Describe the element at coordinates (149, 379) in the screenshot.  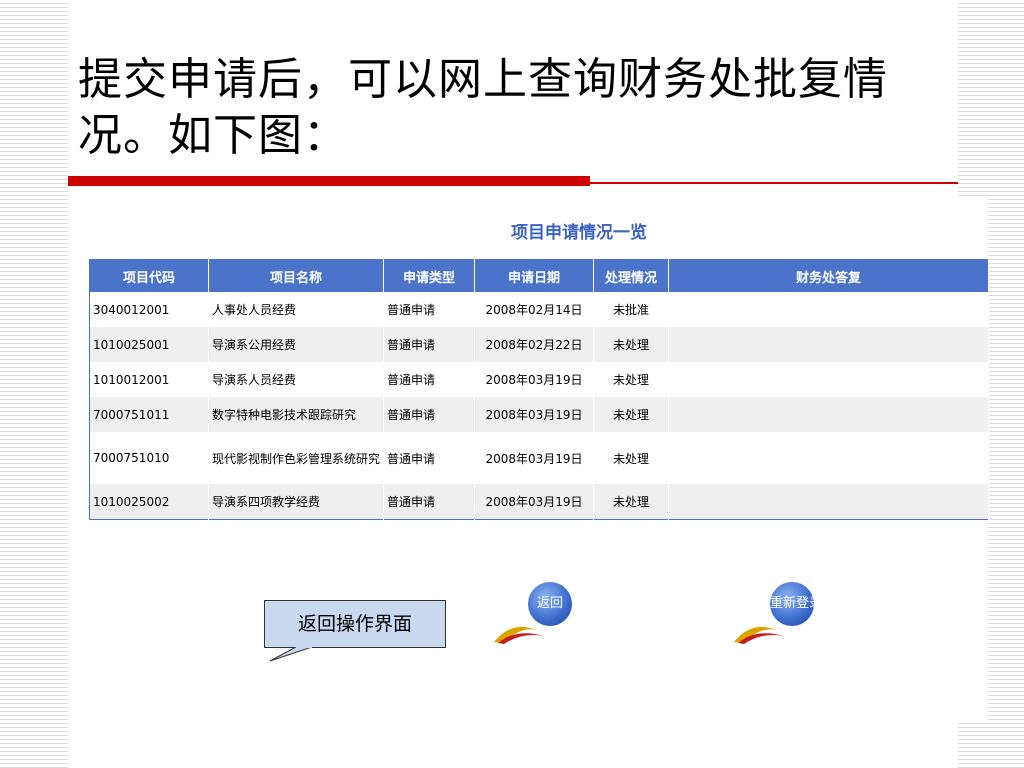
I see `cell-code: 1010012001` at that location.